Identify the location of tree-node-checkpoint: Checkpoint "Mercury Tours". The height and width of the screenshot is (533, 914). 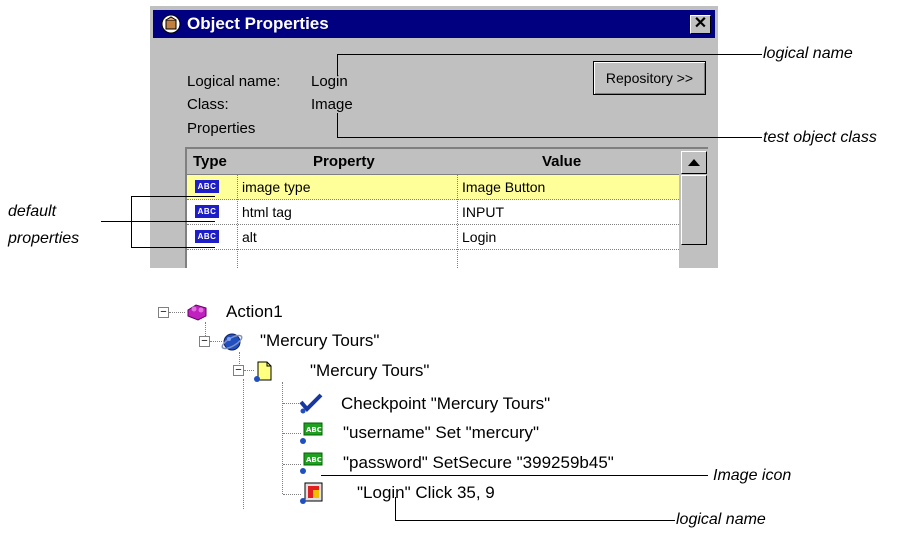
(445, 404).